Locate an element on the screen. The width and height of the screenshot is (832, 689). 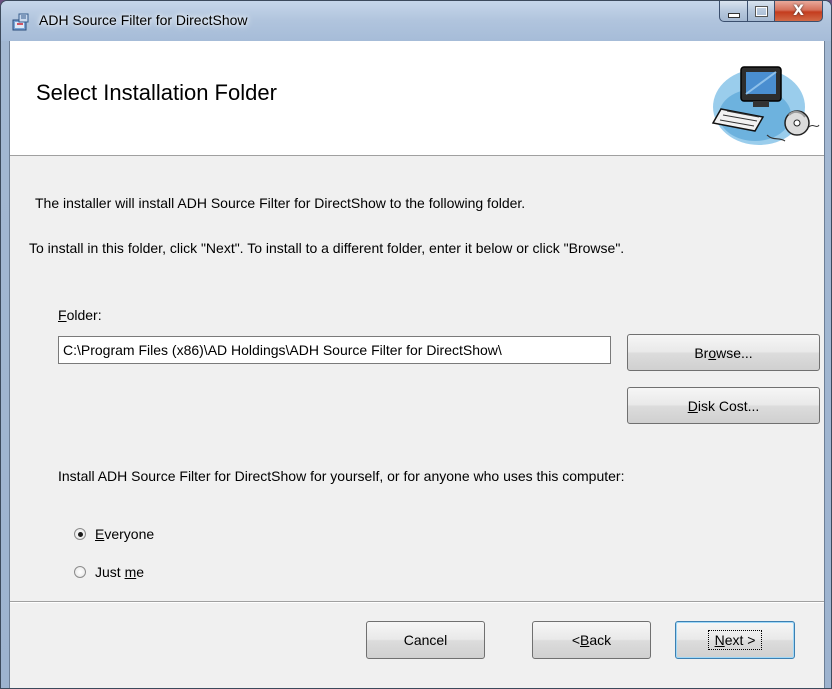
browse-label-pre: Br is located at coordinates (701, 352).